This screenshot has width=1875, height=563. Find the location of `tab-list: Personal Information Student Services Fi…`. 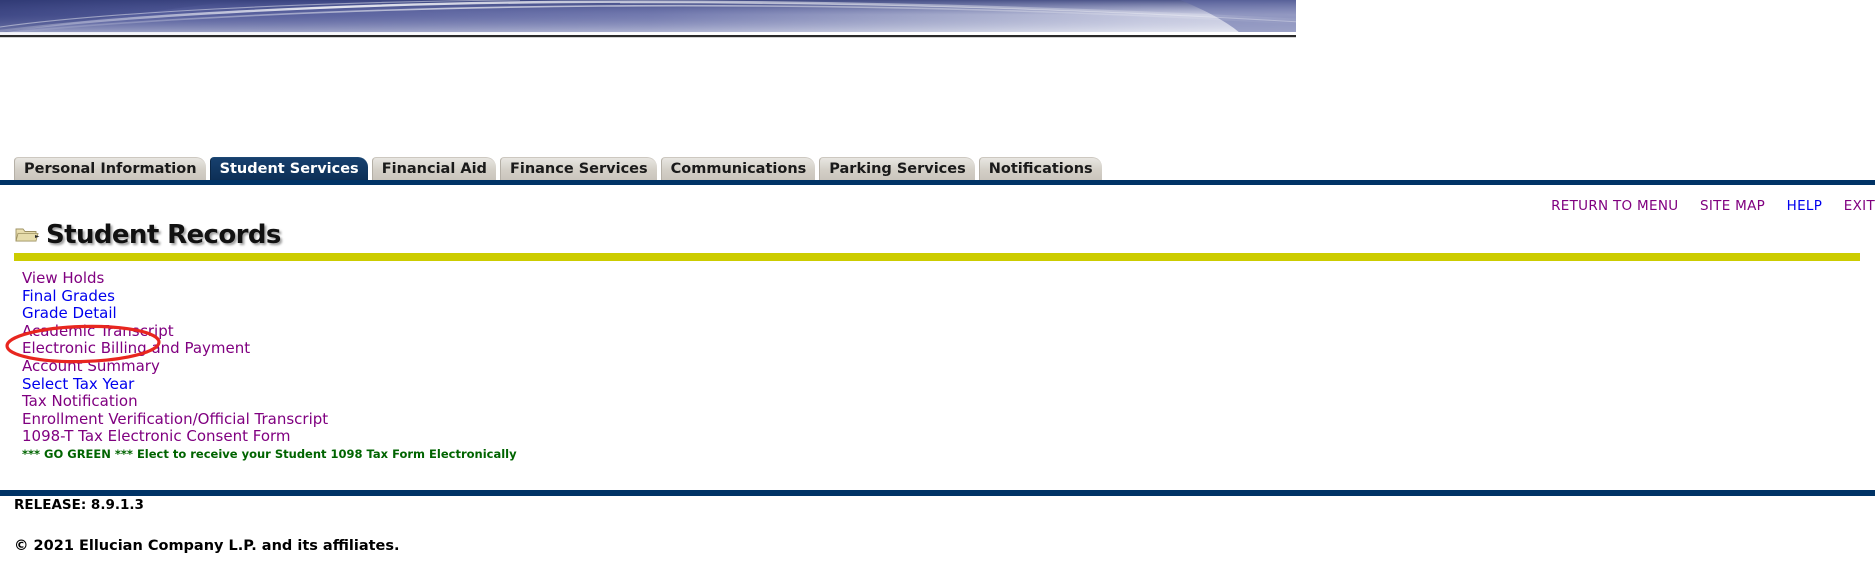

tab-list: Personal Information Student Services Fi… is located at coordinates (558, 167).